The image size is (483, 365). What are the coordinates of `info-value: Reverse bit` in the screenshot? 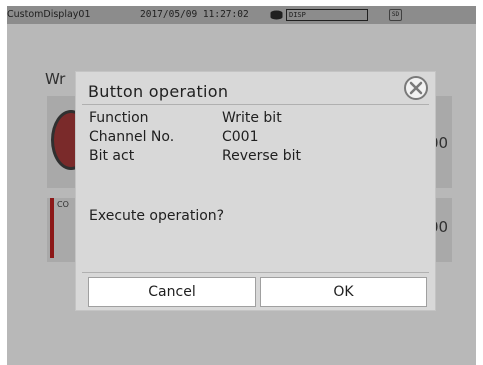 It's located at (261, 156).